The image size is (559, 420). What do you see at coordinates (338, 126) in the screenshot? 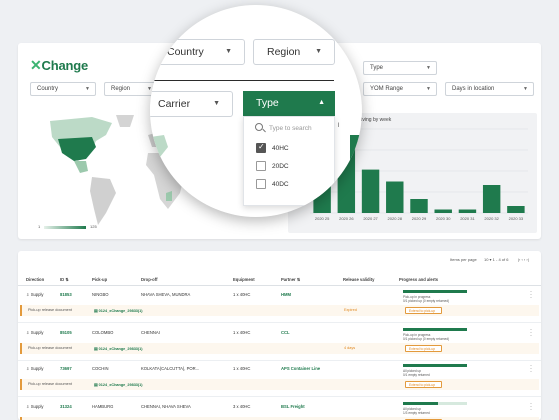
I see `svg-text: l` at bounding box center [338, 126].